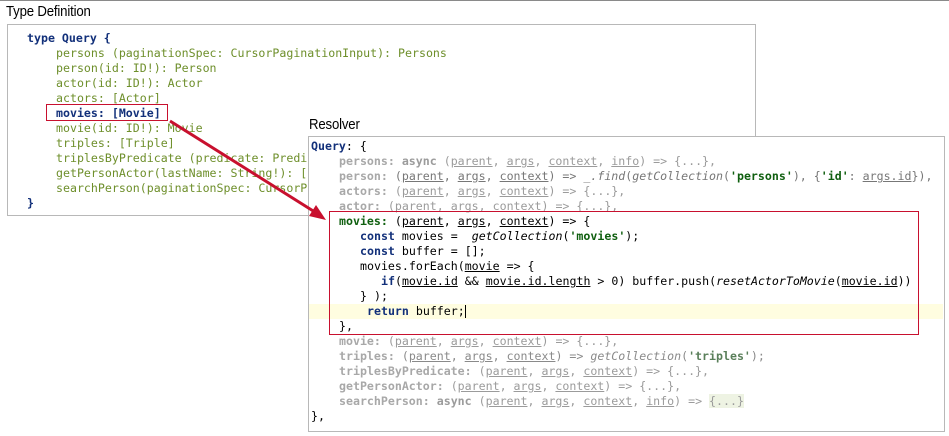  I want to click on connector-arrow-line, so click(244, 167).